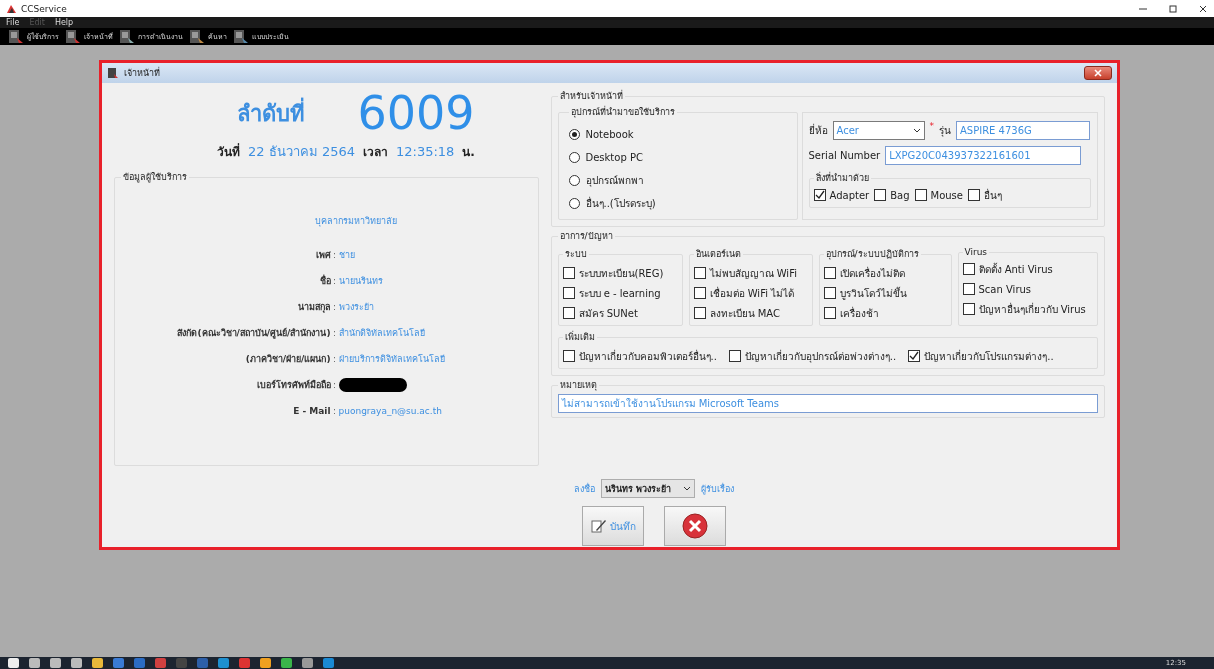 This screenshot has width=1214, height=669. What do you see at coordinates (914, 356) in the screenshot?
I see `checkmark-icon` at bounding box center [914, 356].